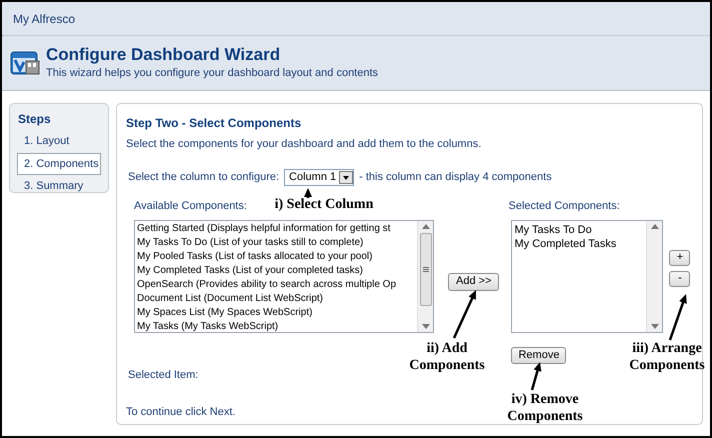  I want to click on page-title: Configure Dashboard Wizard, so click(164, 55).